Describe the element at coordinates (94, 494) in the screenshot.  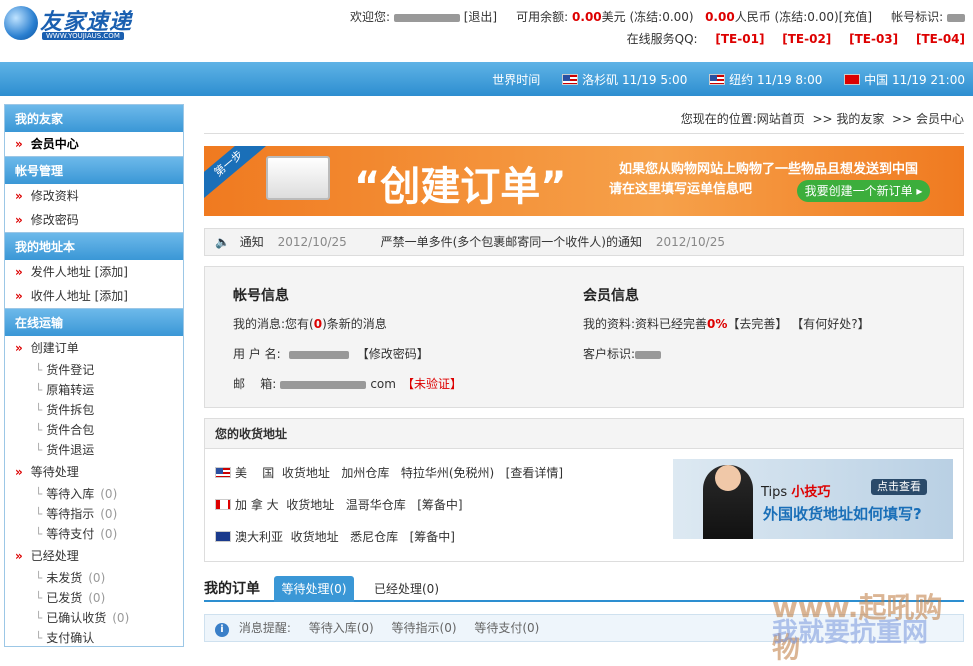
I see `sidebar-sub-item: └ 等待入库 (0)` at that location.